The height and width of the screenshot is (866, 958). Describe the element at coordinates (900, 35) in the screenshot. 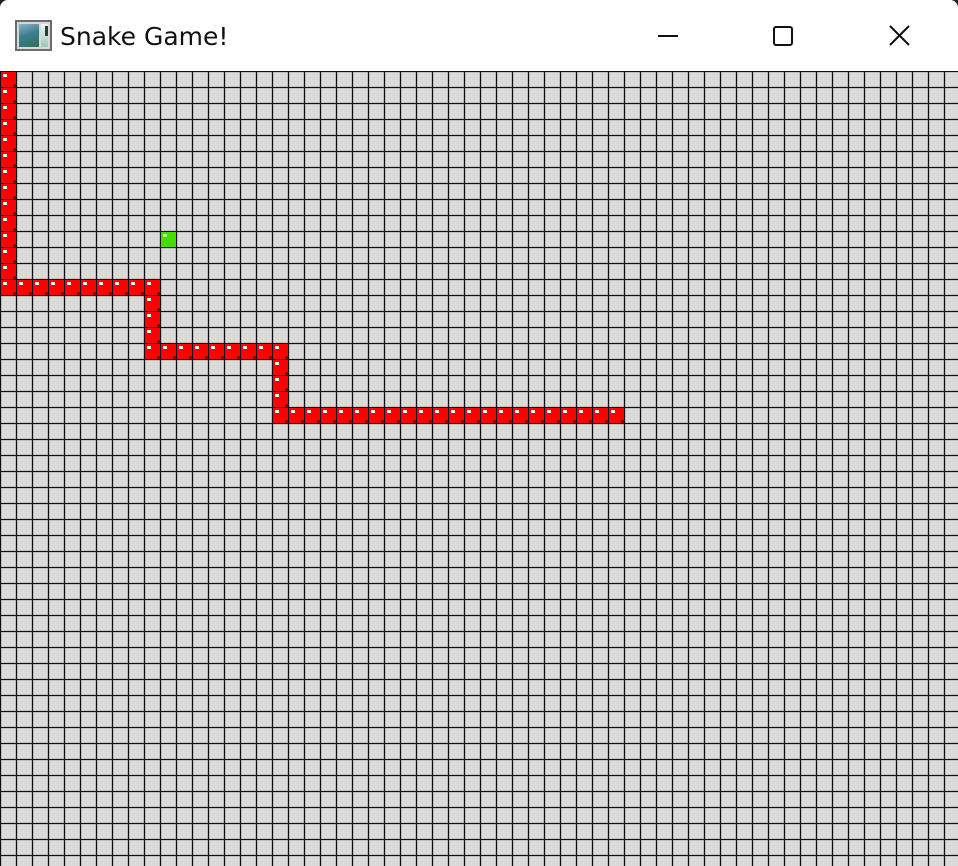

I see `close-button` at that location.